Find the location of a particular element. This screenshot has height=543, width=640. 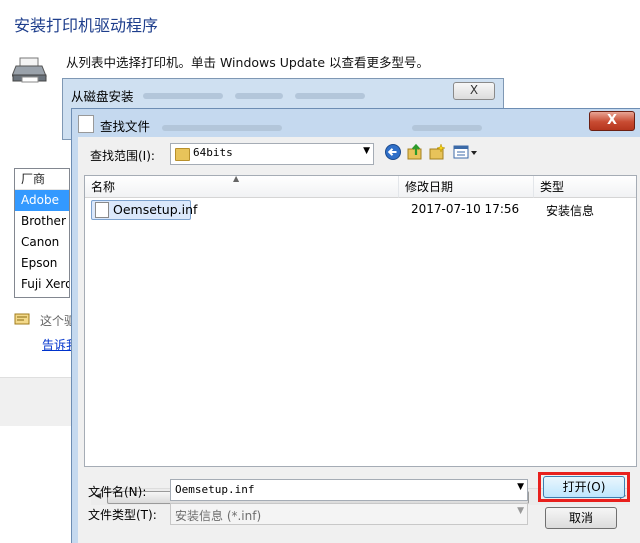

signed-driver-icon is located at coordinates (22, 319).